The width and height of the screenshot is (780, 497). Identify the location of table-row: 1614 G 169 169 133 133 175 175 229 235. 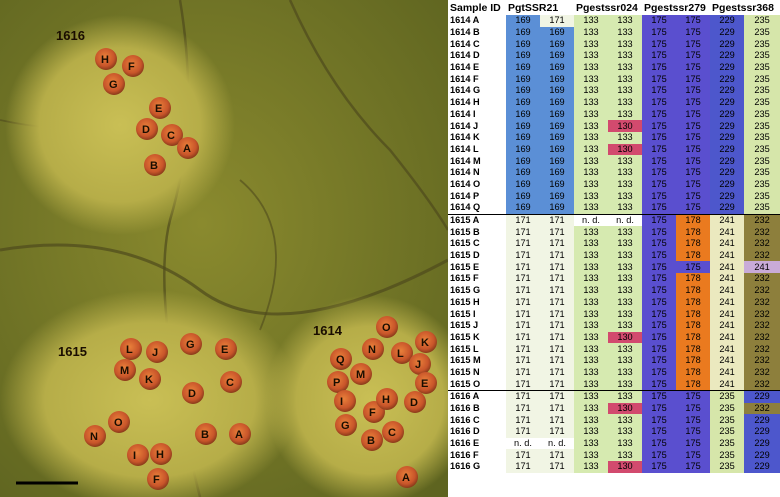
(614, 91).